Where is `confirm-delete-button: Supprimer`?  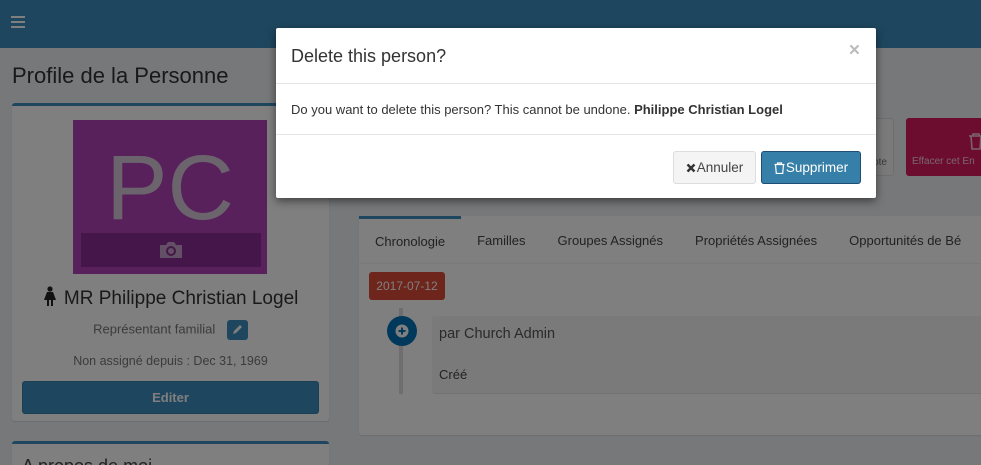 confirm-delete-button: Supprimer is located at coordinates (811, 167).